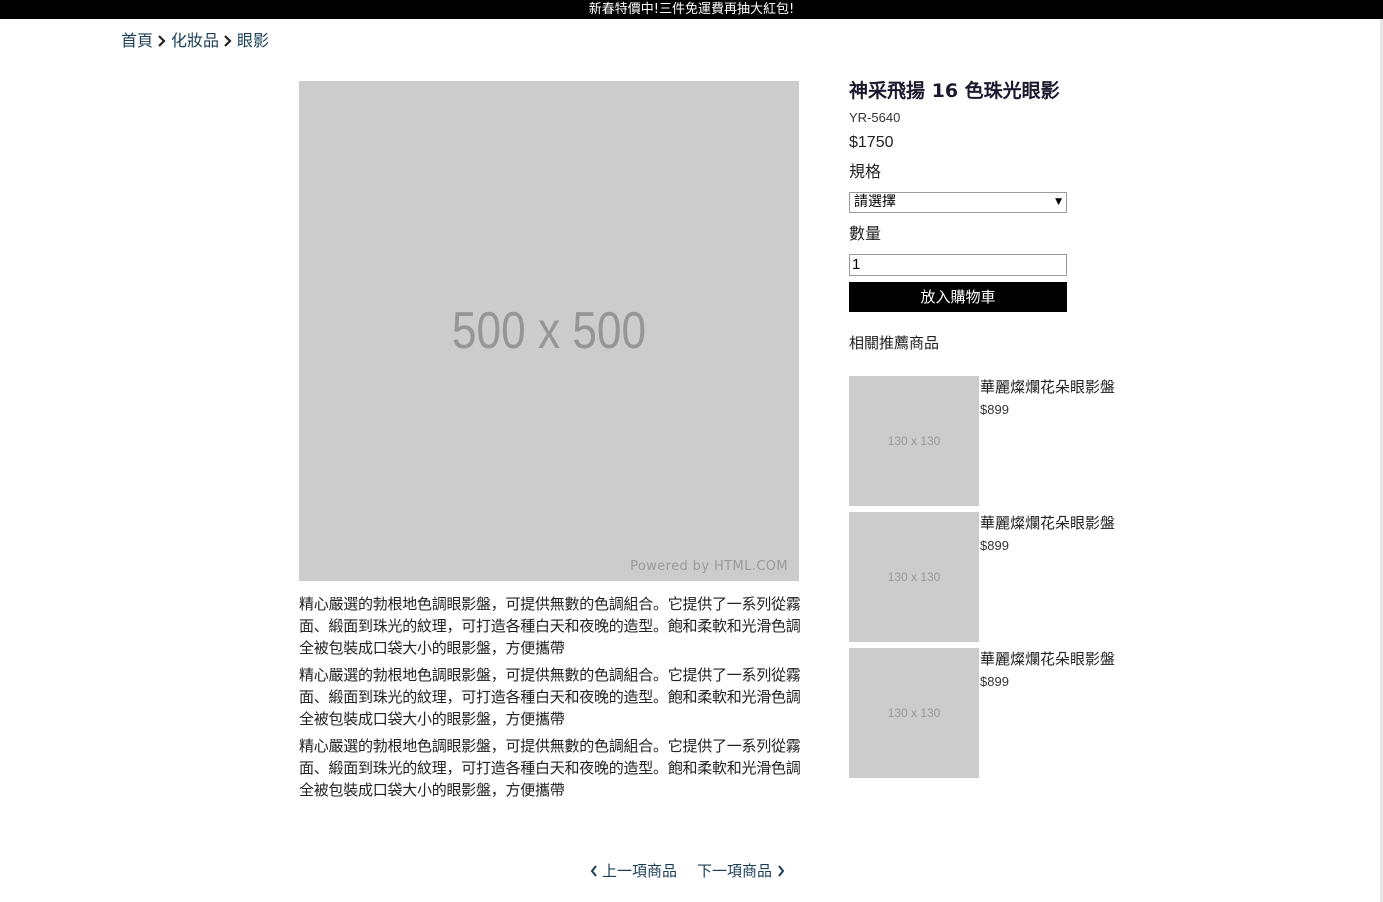 This screenshot has height=902, width=1383. Describe the element at coordinates (865, 233) in the screenshot. I see `quantity-label: 數量` at that location.